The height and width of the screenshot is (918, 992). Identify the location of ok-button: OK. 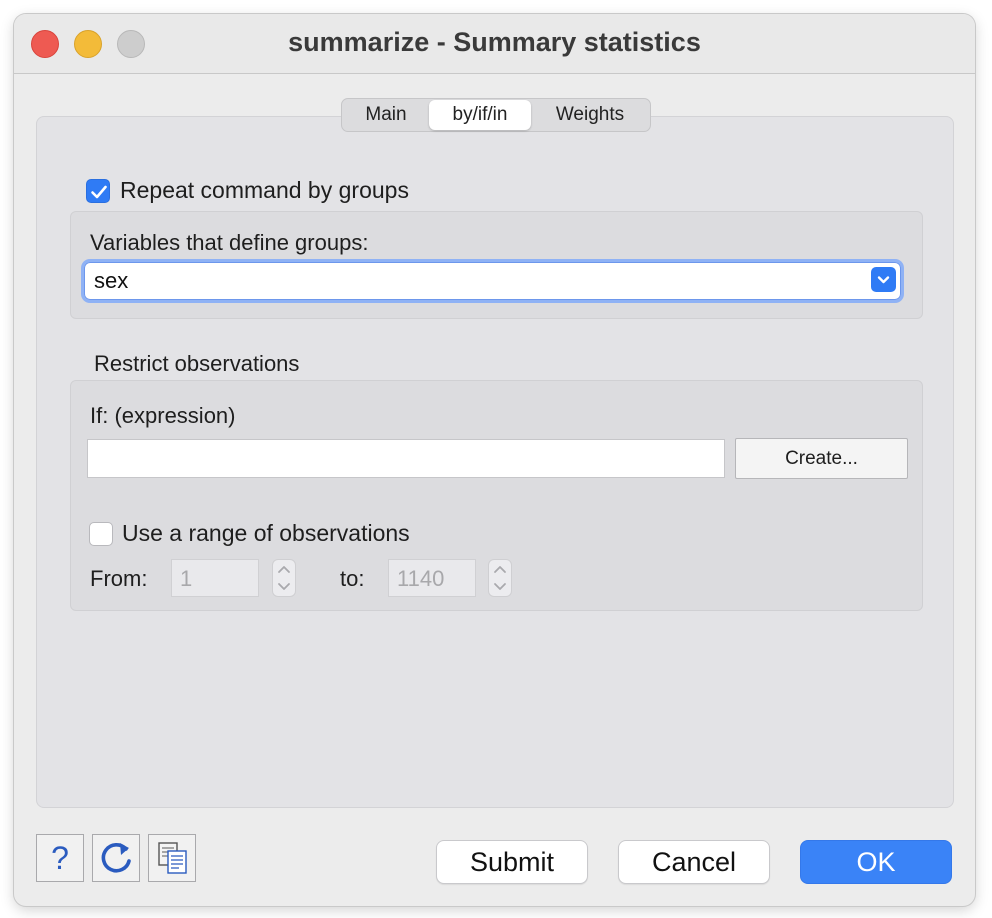
(876, 862).